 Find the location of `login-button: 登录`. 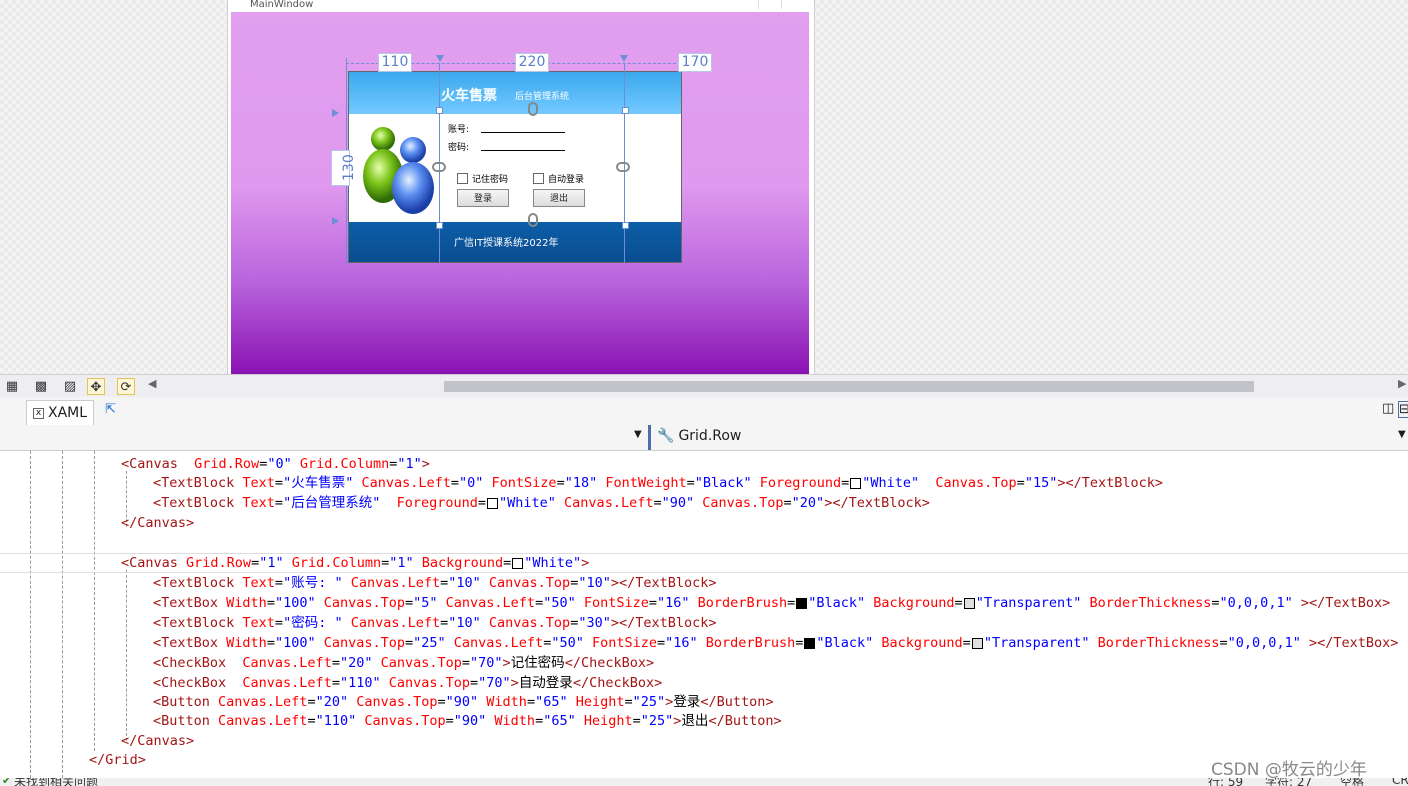

login-button: 登录 is located at coordinates (483, 198).